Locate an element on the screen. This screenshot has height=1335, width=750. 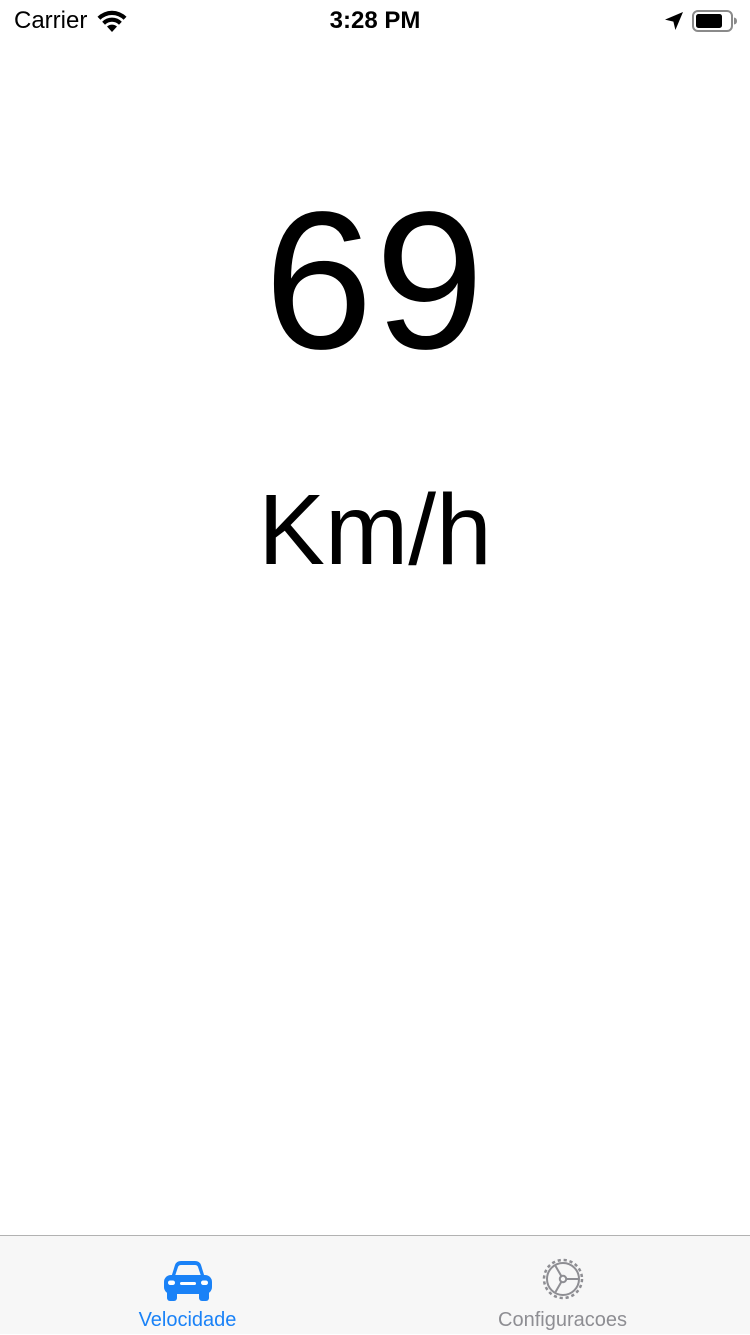
battery-icon is located at coordinates (714, 21).